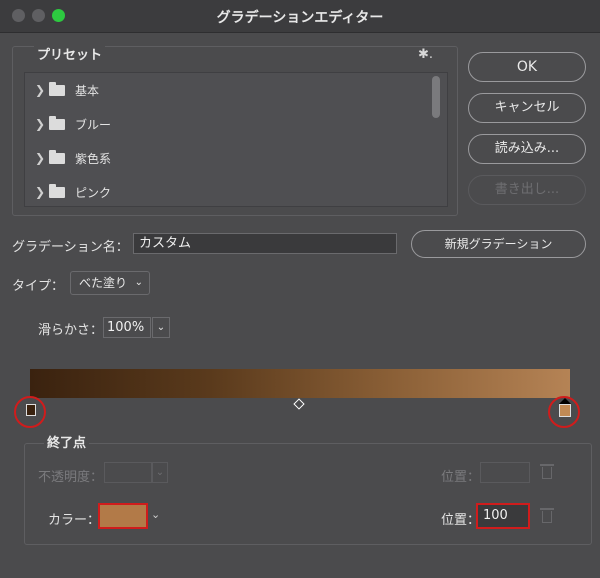  I want to click on opacity-label: 不透明度：, so click(71, 477).